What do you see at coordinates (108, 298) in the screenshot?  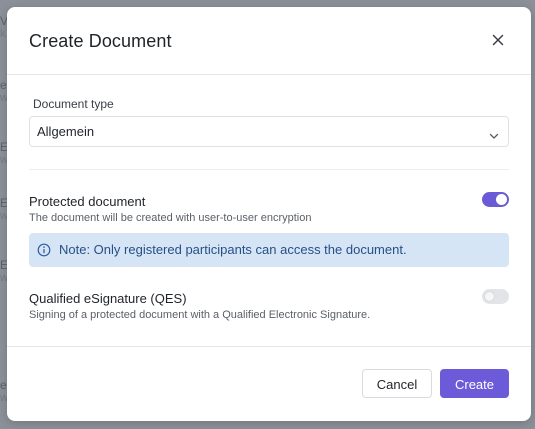 I see `qes-title: Qualified eSignature (QES)` at bounding box center [108, 298].